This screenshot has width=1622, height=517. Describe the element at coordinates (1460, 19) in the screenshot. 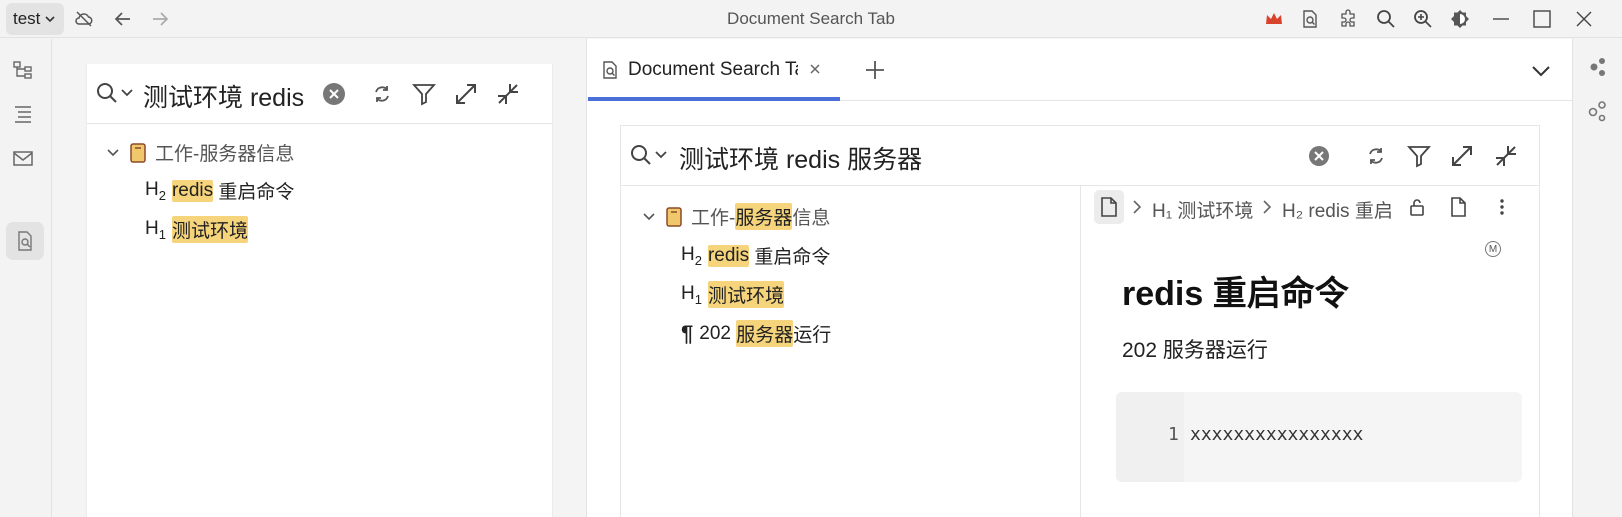

I see `theme-mode-icon` at that location.